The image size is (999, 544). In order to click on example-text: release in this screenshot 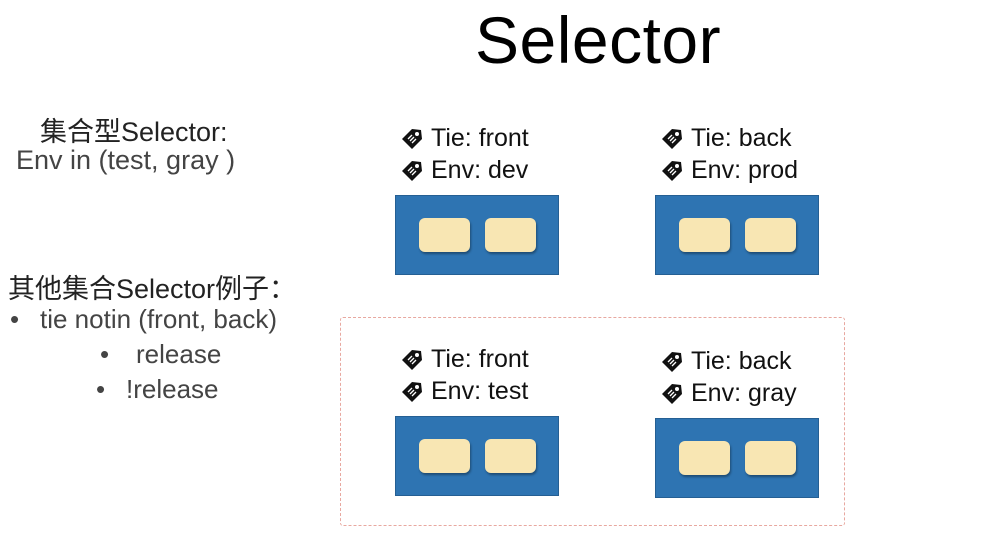, I will do `click(179, 354)`.